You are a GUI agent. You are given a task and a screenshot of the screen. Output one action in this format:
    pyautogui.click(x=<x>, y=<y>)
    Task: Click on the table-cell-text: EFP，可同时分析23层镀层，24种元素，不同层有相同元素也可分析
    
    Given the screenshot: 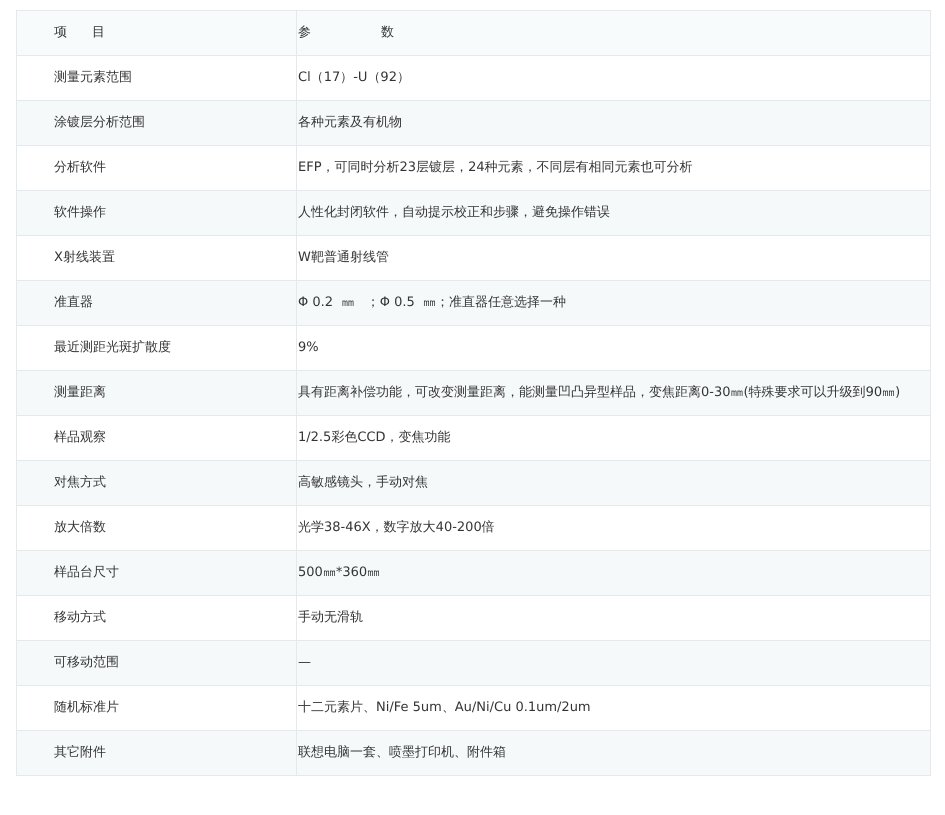 What is the action you would take?
    pyautogui.click(x=495, y=168)
    